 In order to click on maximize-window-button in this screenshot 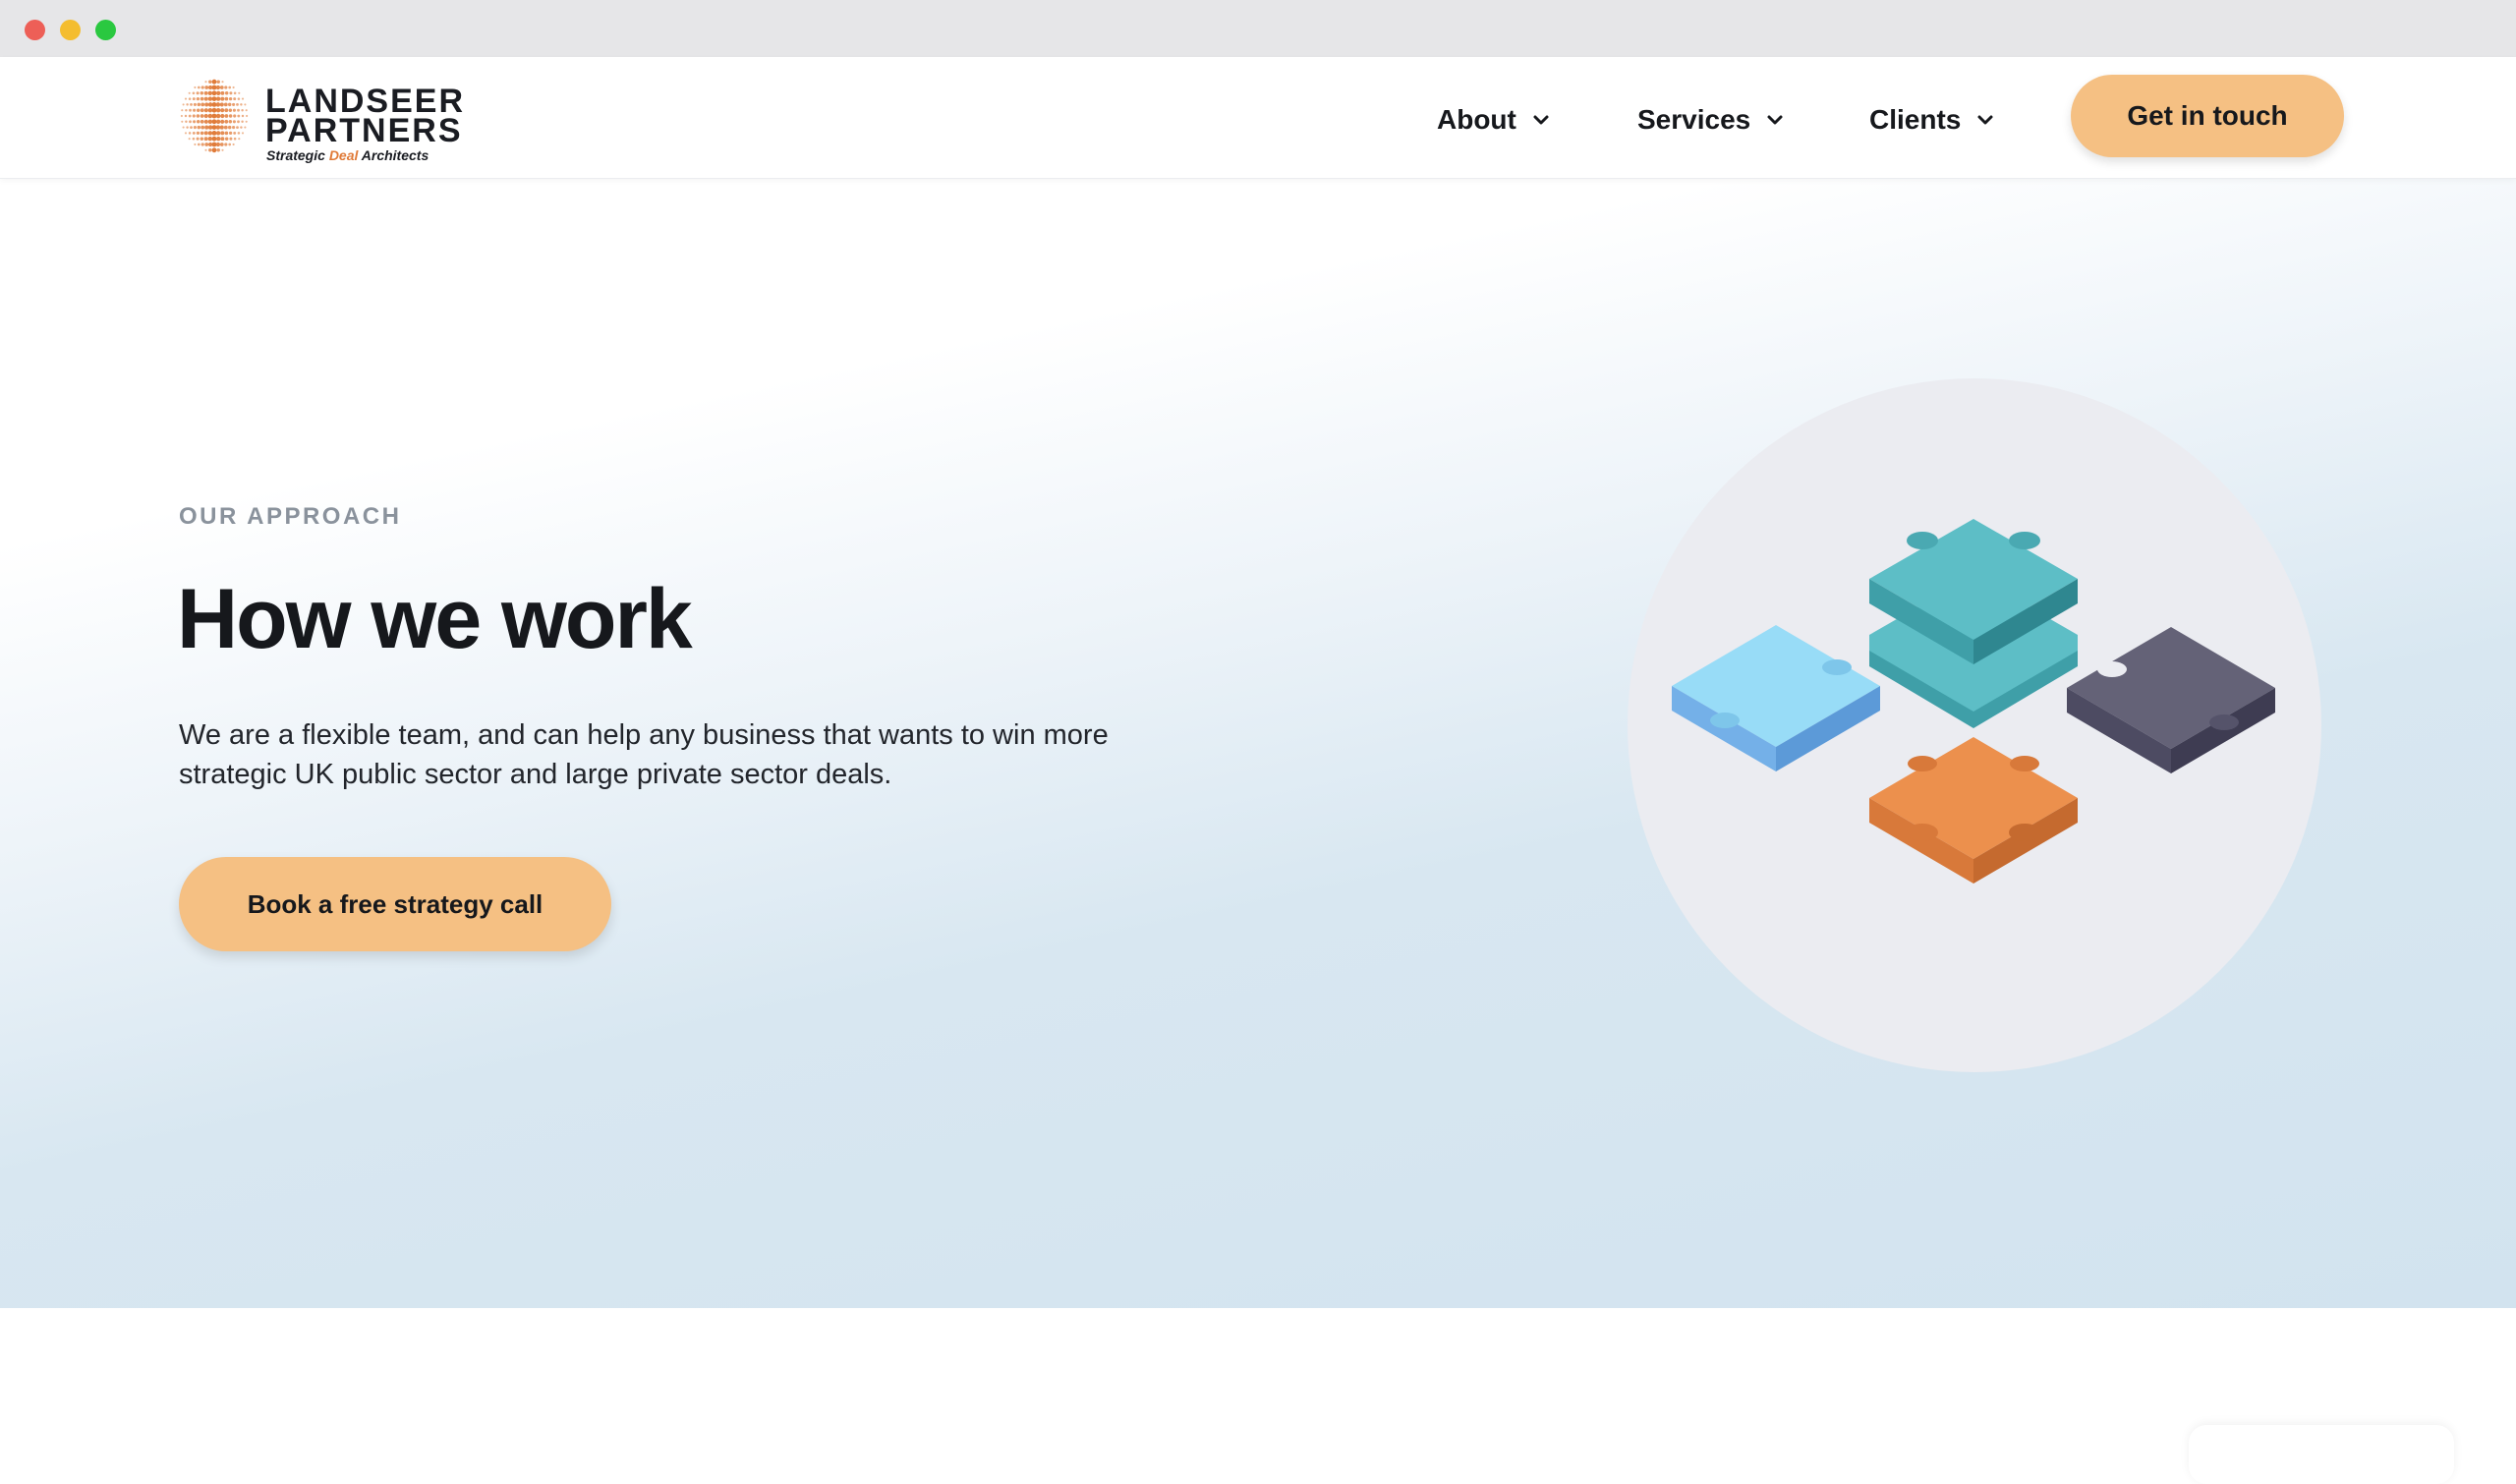, I will do `click(105, 30)`.